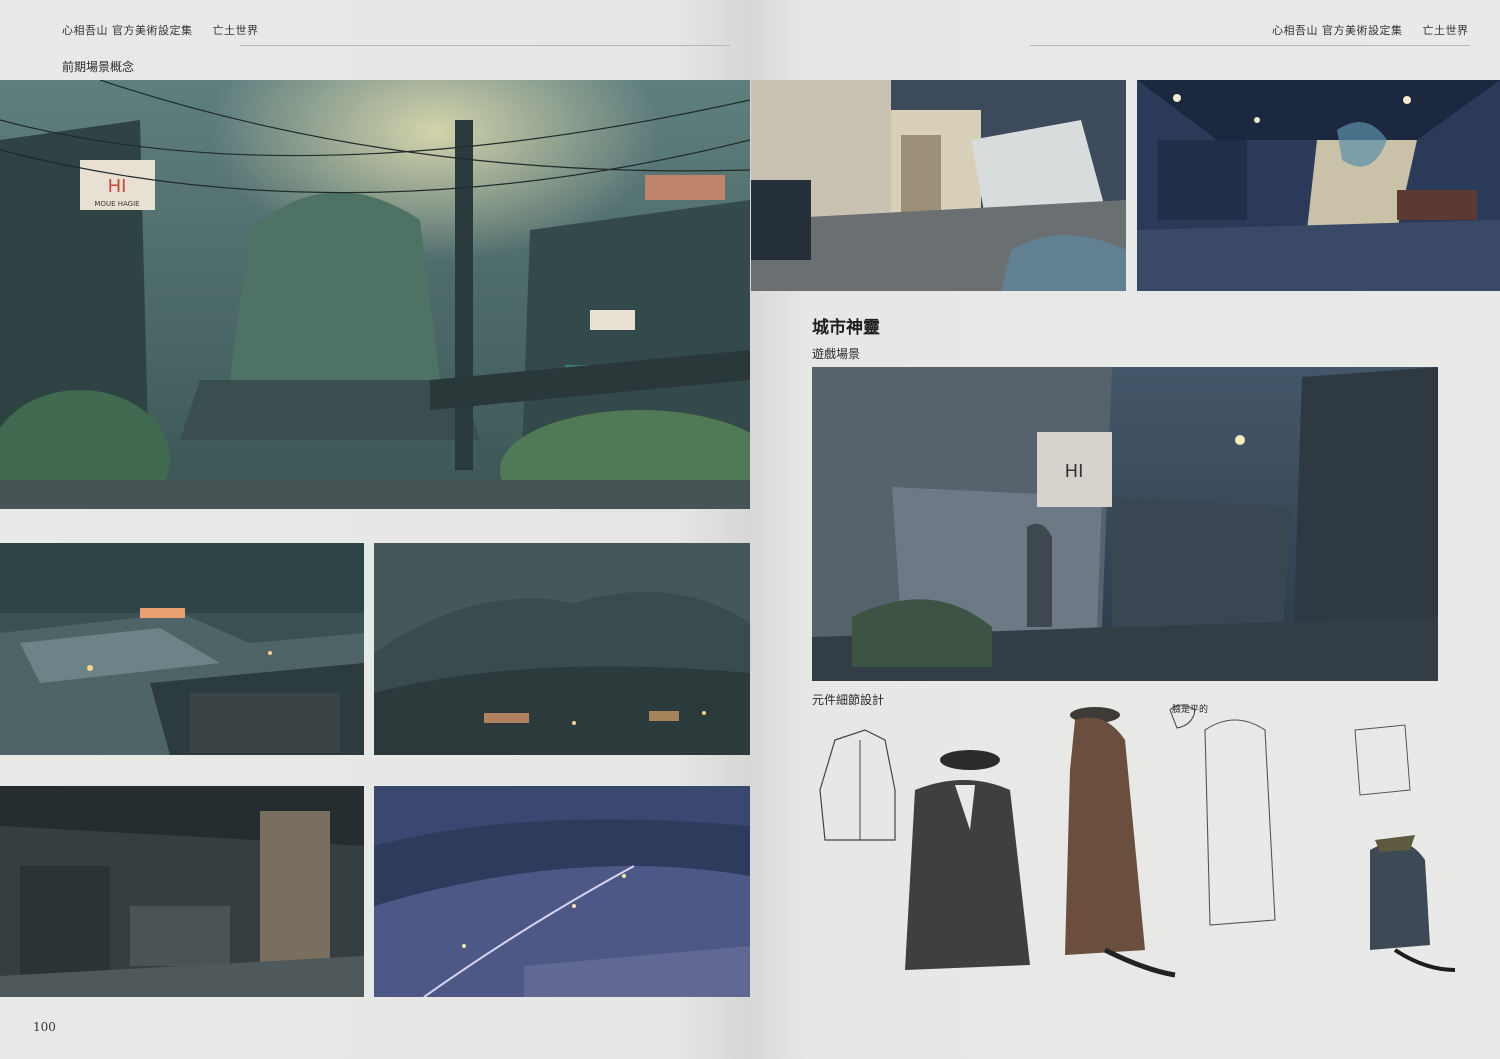 This screenshot has width=1500, height=1059. What do you see at coordinates (44, 1027) in the screenshot?
I see `left-page-number: 100` at bounding box center [44, 1027].